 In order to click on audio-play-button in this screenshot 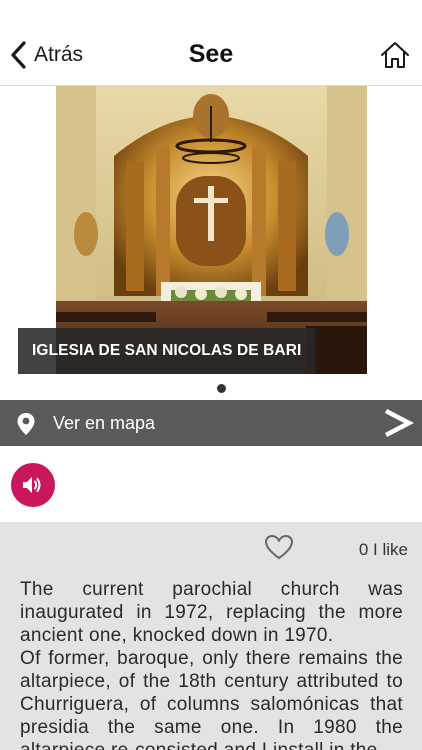, I will do `click(33, 485)`.